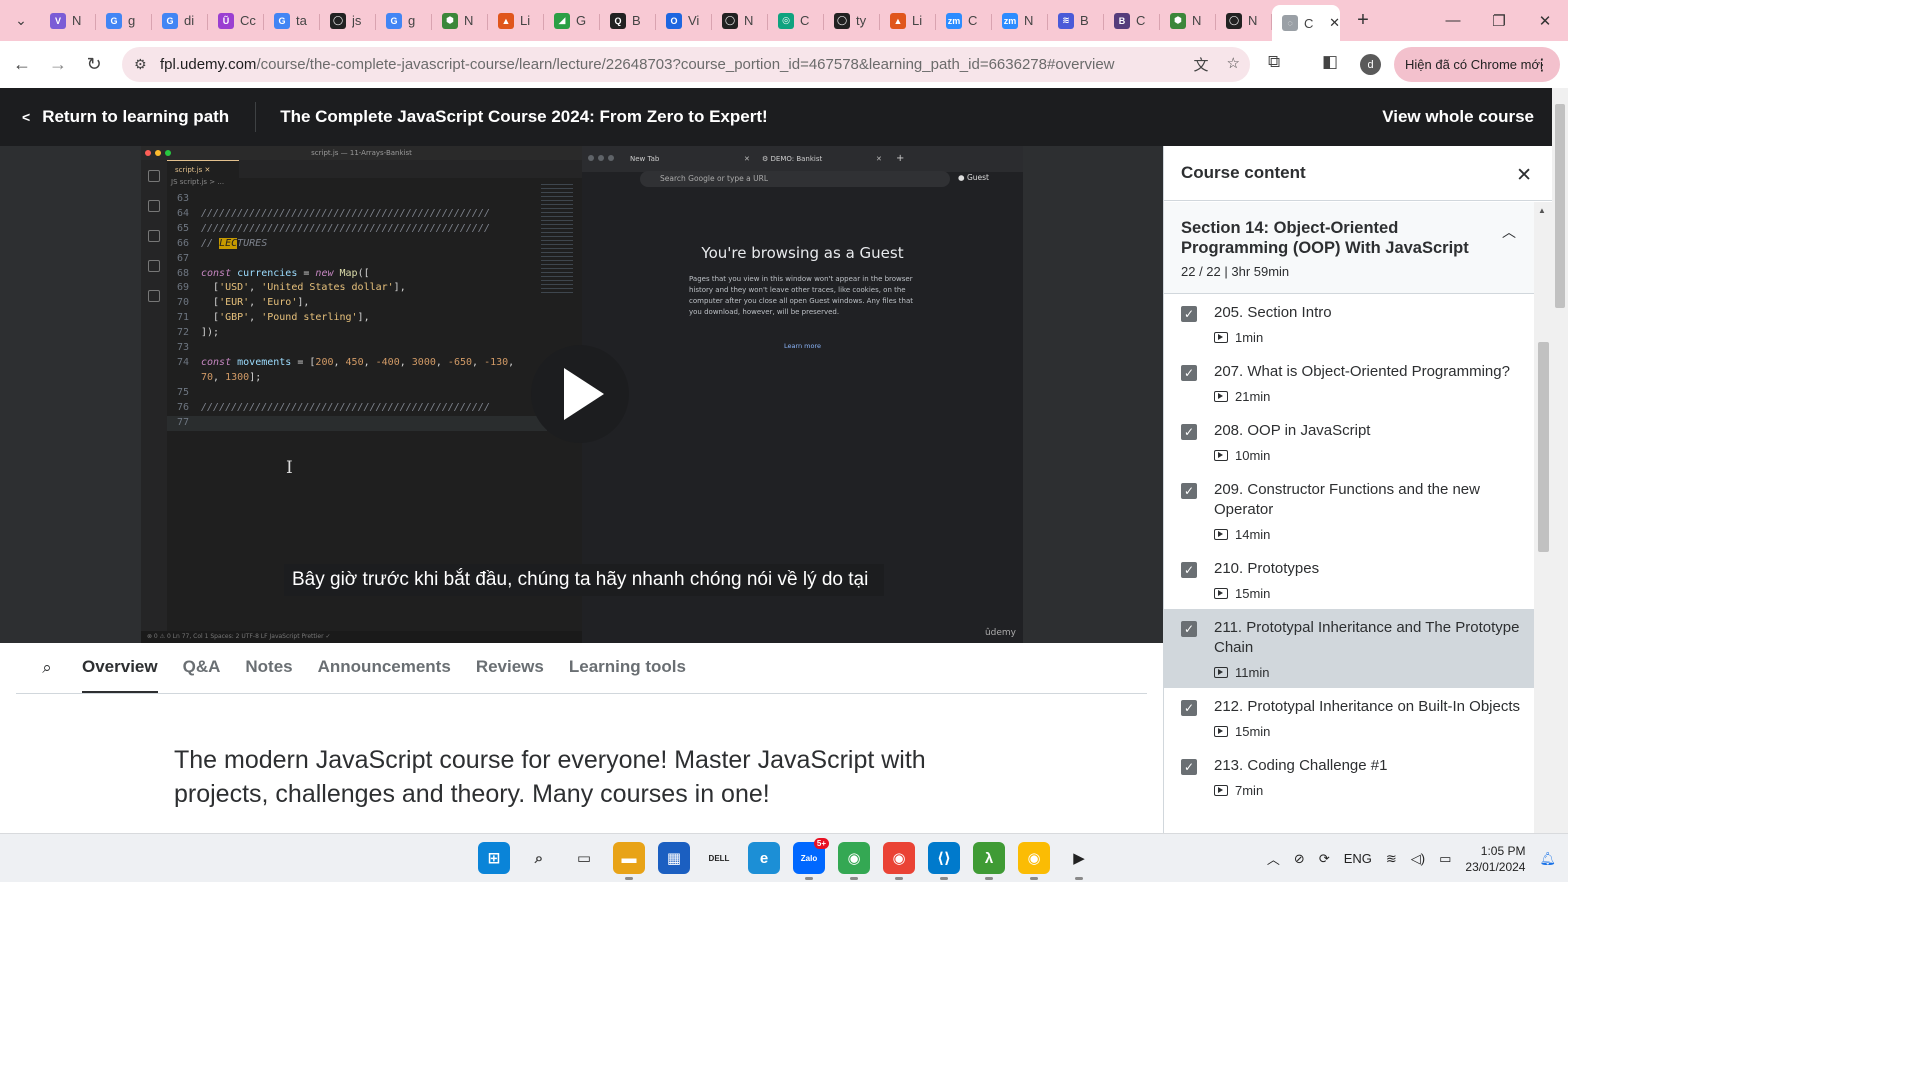 Image resolution: width=1920 pixels, height=1080 pixels. What do you see at coordinates (1560, 206) in the screenshot?
I see `page-scroll-thumb` at bounding box center [1560, 206].